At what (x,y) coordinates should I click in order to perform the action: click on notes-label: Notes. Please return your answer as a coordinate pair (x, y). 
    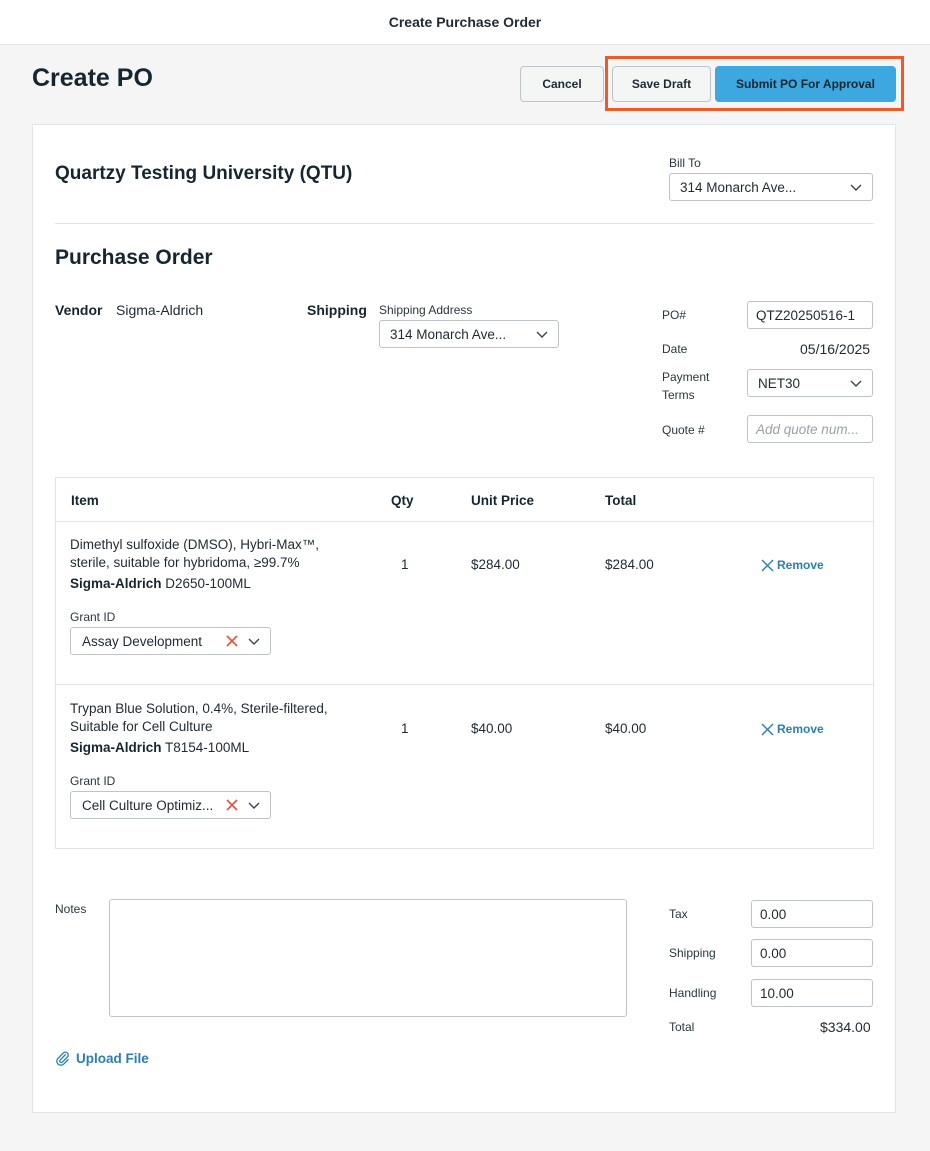
    Looking at the image, I should click on (71, 909).